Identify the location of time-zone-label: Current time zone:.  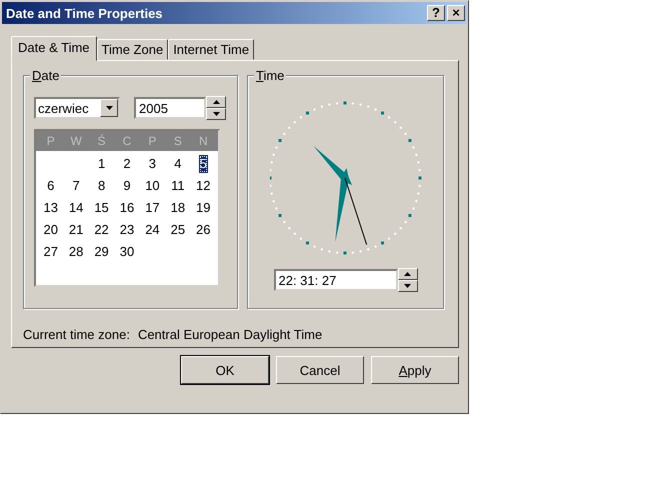
(76, 334).